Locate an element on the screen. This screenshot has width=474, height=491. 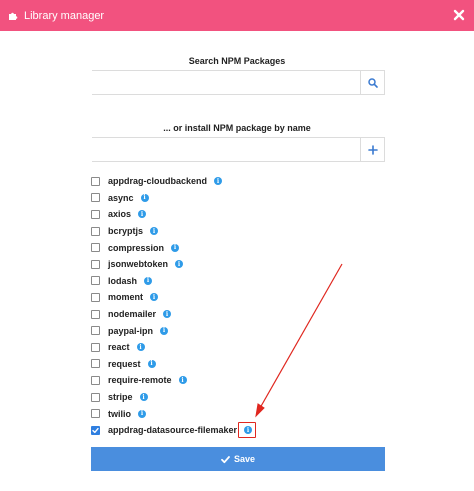
save-button: Save is located at coordinates (238, 459).